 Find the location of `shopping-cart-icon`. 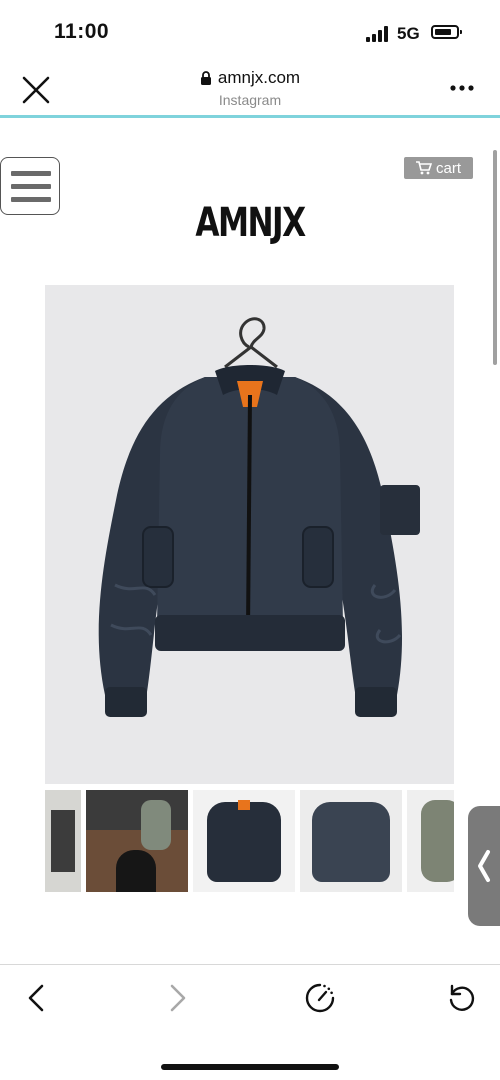

shopping-cart-icon is located at coordinates (423, 168).